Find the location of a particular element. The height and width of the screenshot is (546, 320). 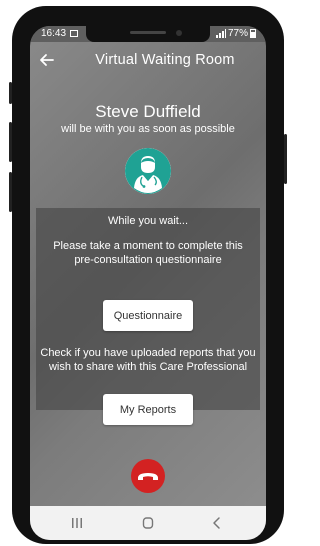

navigation-bar is located at coordinates (148, 523).